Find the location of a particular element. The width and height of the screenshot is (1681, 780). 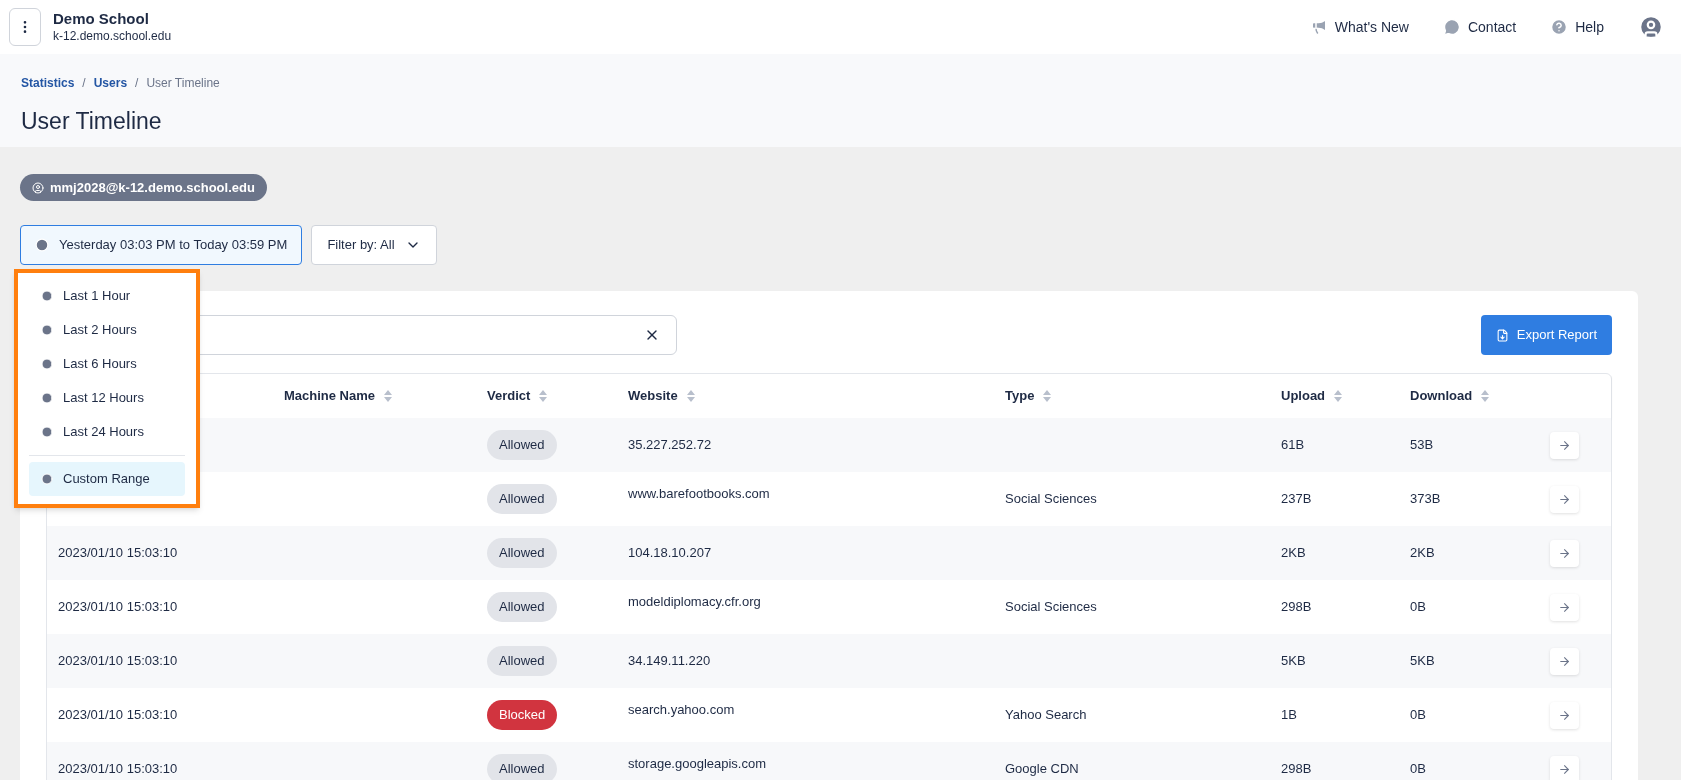

download-cell-text: 5KB is located at coordinates (1423, 661).